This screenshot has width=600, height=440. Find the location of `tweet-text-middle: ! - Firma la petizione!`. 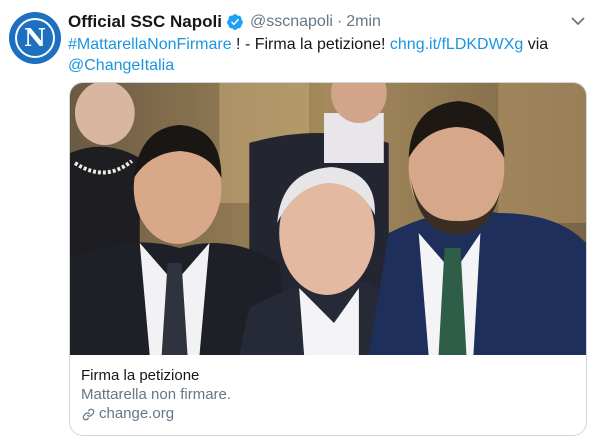

tweet-text-middle: ! - Firma la petizione! is located at coordinates (310, 44).